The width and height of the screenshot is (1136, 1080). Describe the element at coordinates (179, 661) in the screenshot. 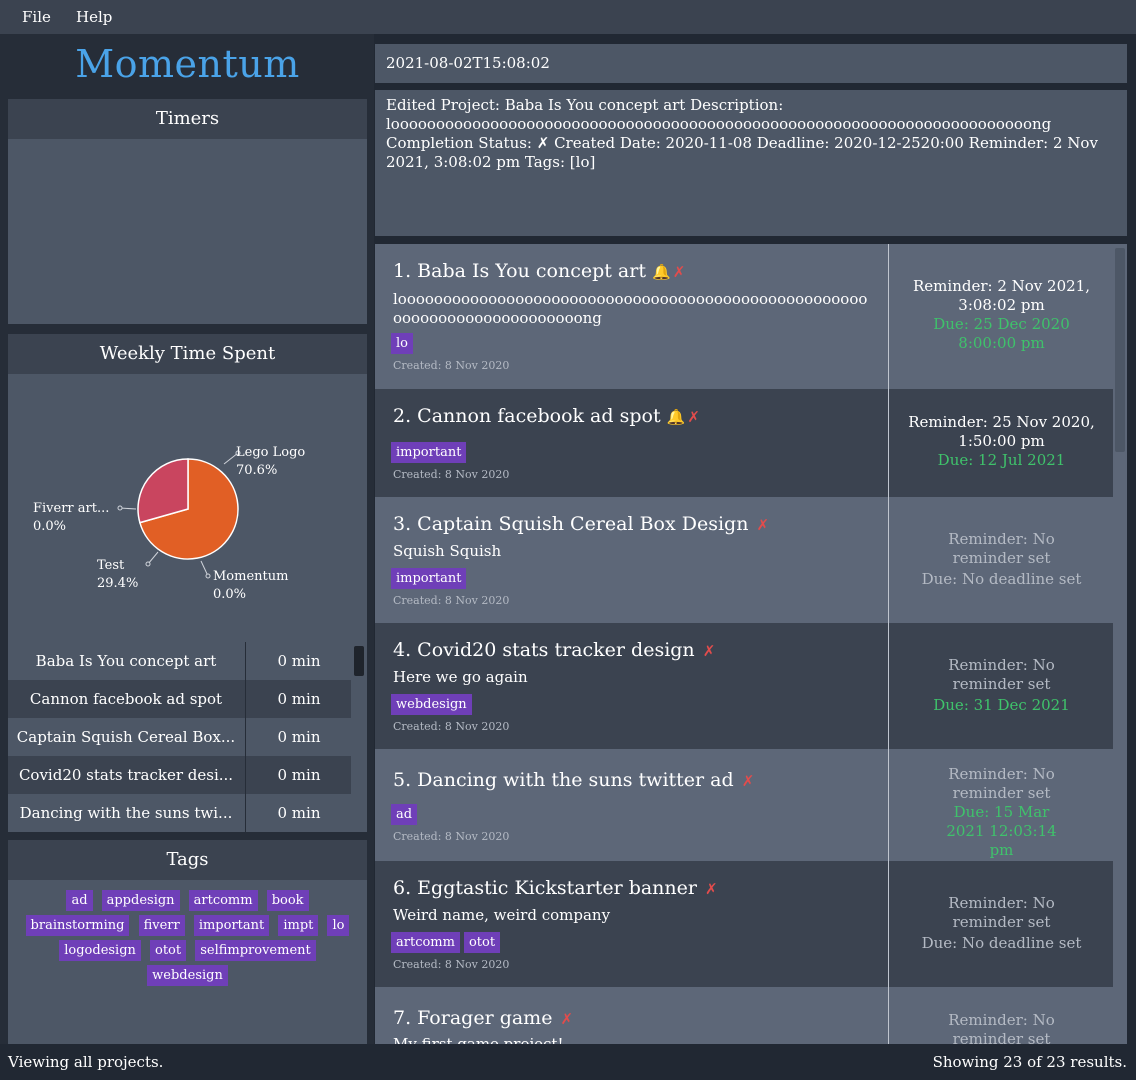

I see `time-table-row: Baba Is You concept art 0 min` at that location.